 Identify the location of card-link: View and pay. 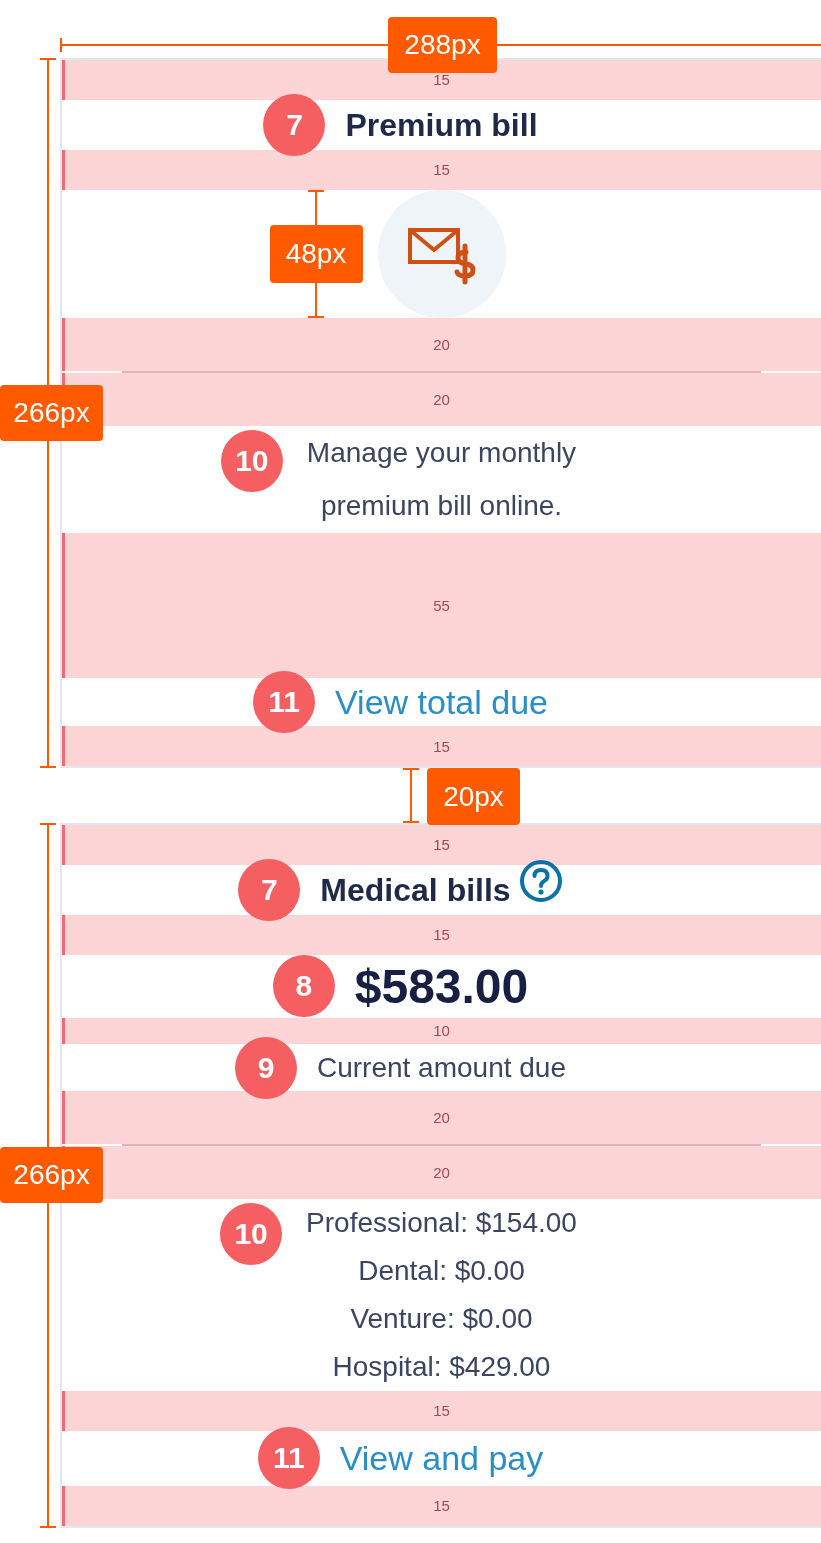
(441, 1458).